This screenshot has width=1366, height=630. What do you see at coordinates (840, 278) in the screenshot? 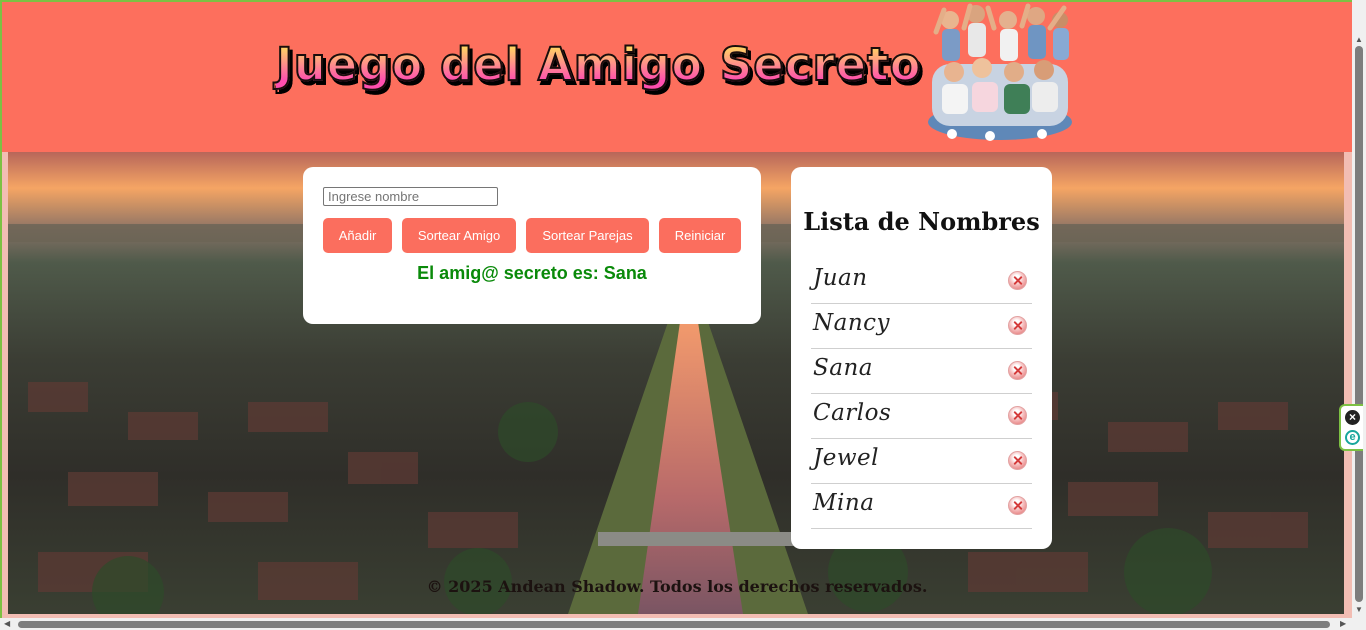
I see `name-label: Juan` at bounding box center [840, 278].